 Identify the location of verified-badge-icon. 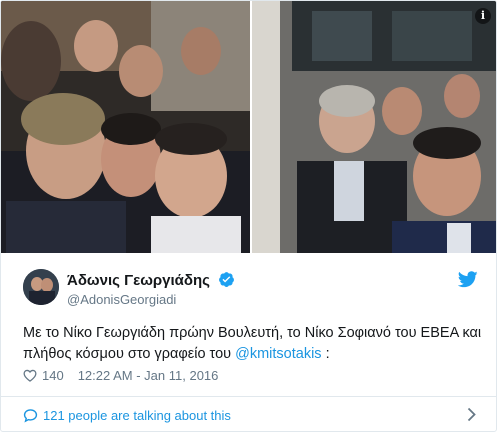
(227, 279).